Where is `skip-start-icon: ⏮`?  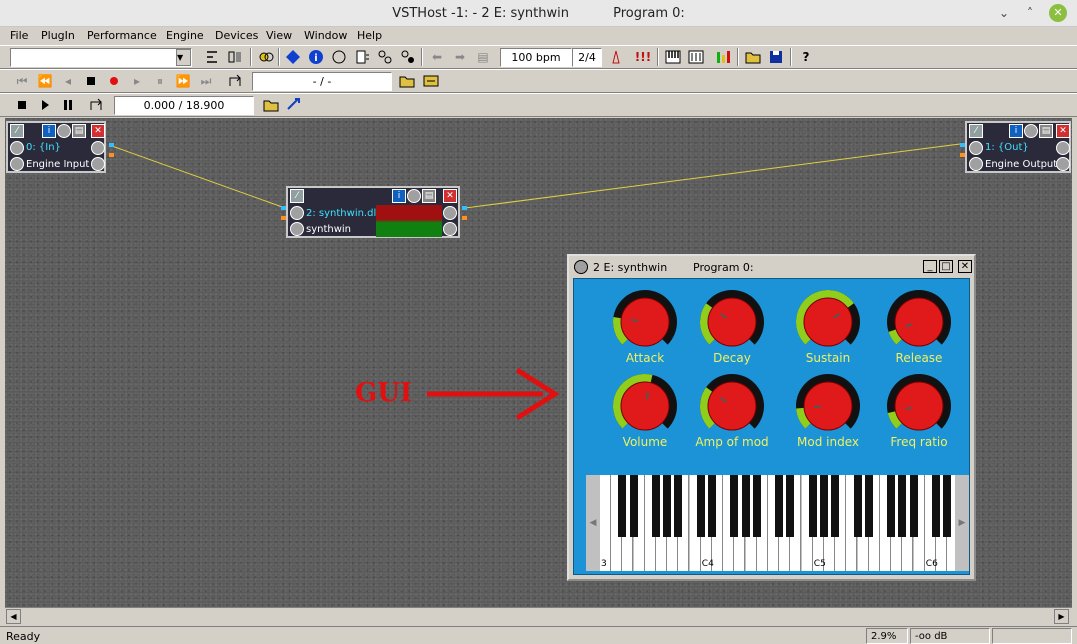
skip-start-icon: ⏮ is located at coordinates (22, 81).